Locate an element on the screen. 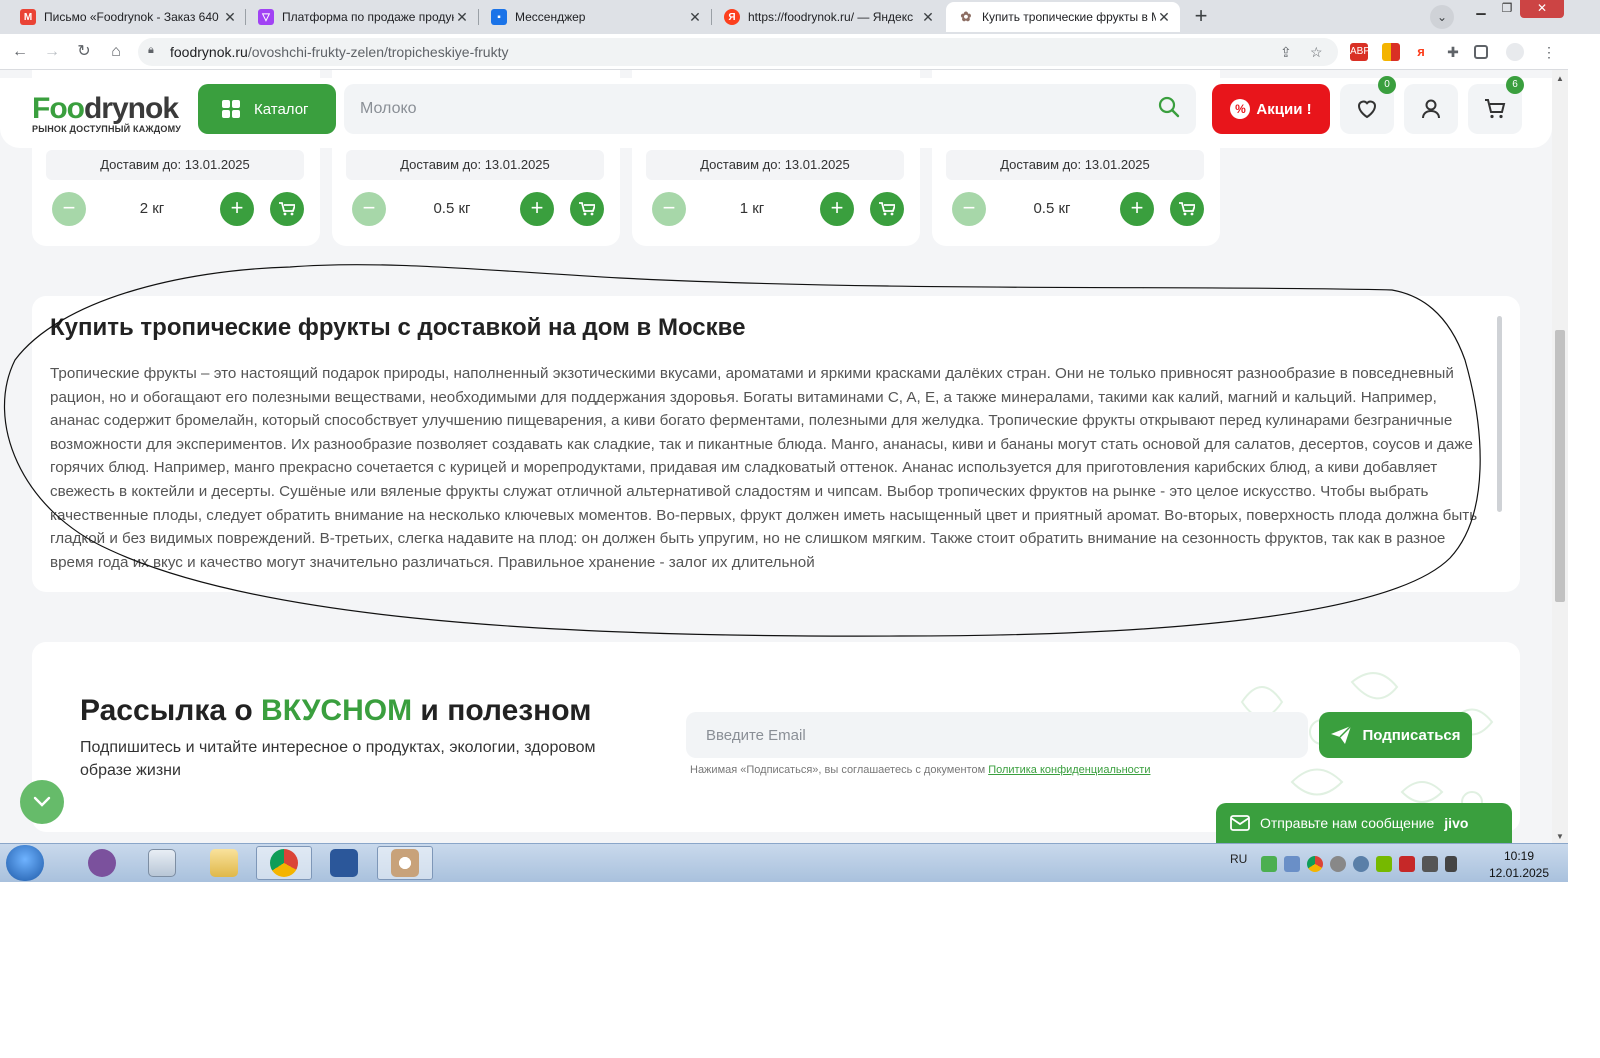  delivery-date: Доставим до: 13.01.2025 is located at coordinates (175, 165).